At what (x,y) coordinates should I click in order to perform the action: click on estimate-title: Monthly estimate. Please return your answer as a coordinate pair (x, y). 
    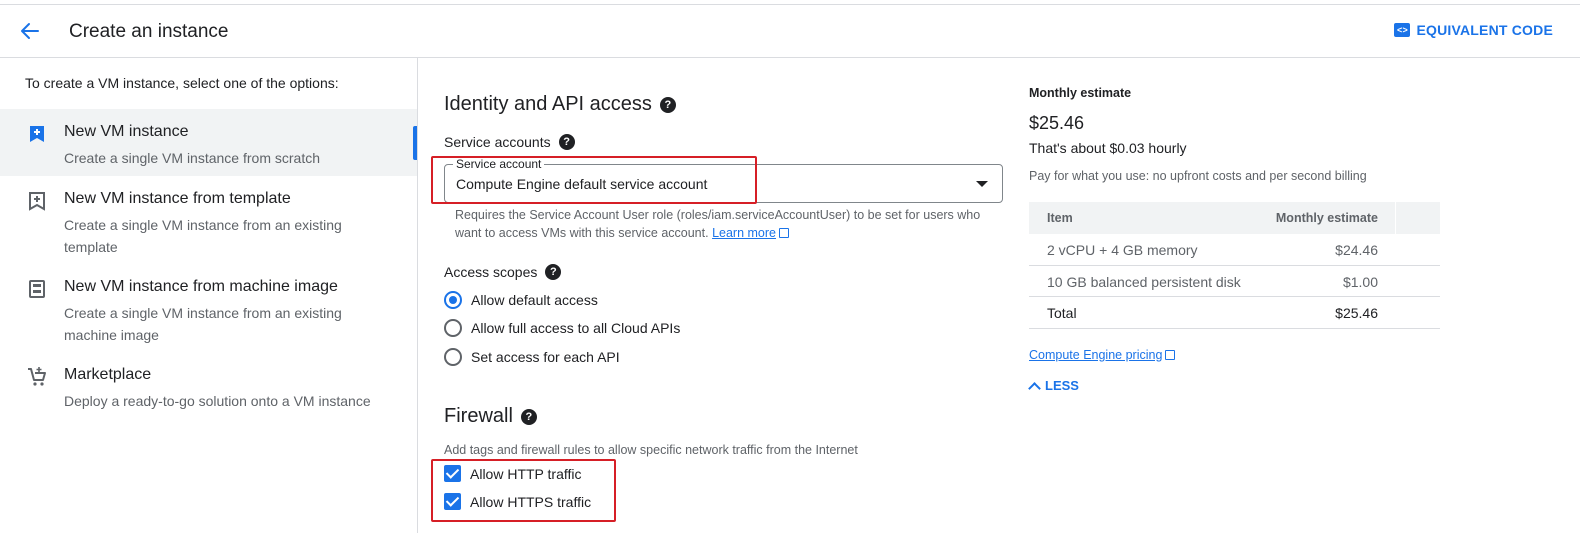
    Looking at the image, I should click on (1080, 93).